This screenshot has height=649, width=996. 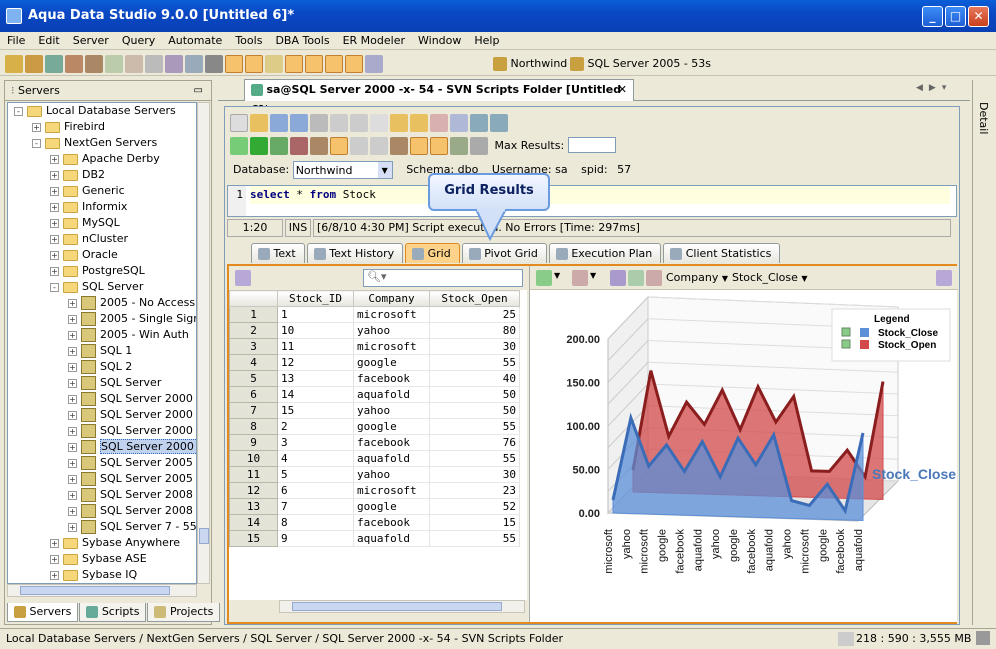 I want to click on row-number: 15, so click(x=253, y=538).